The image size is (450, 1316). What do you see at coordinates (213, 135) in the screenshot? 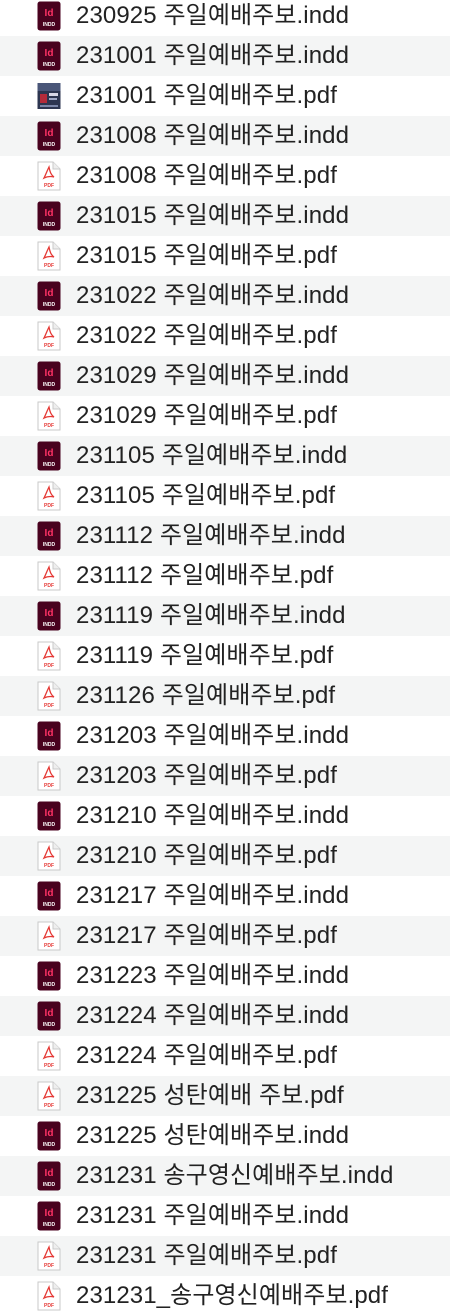
I see `file-name: 231008 주일예배주보.indd` at bounding box center [213, 135].